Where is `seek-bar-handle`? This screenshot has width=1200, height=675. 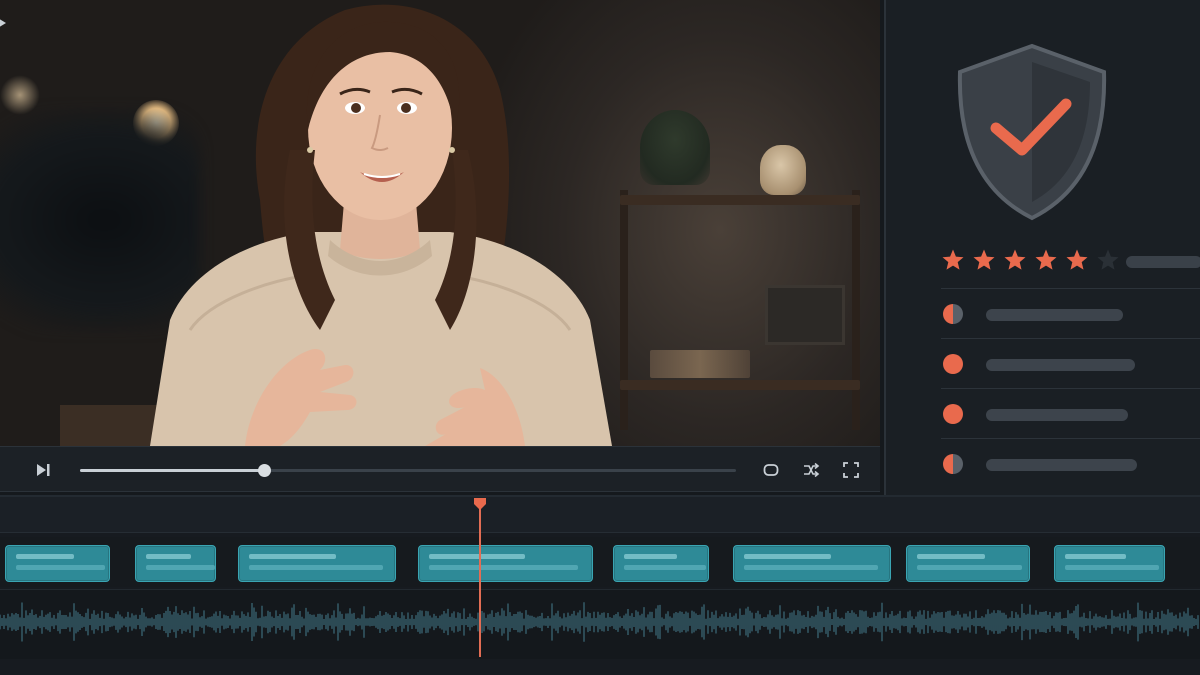
seek-bar-handle is located at coordinates (264, 470).